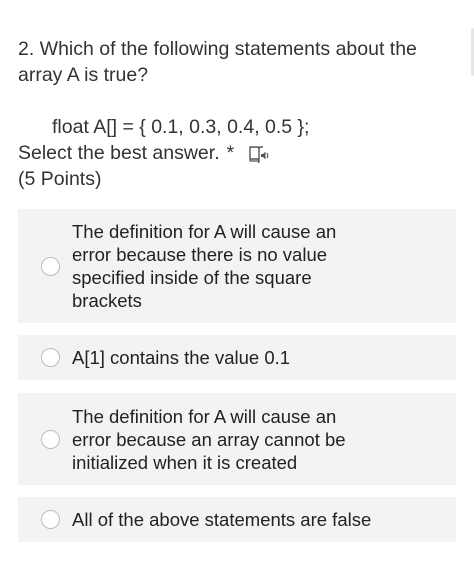  What do you see at coordinates (181, 127) in the screenshot?
I see `code-snippet: float A[] = { 0.1, 0.3, 0.4, 0.5 };` at bounding box center [181, 127].